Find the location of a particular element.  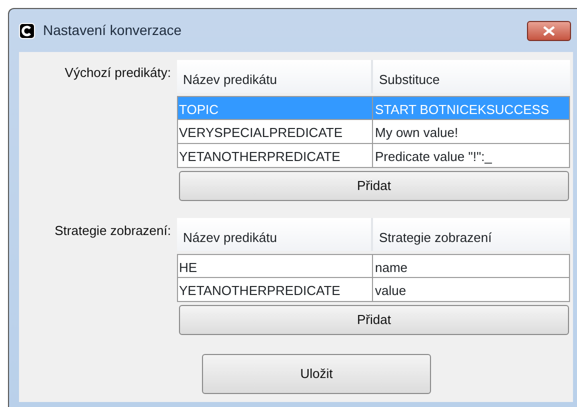

save-button: Uložit is located at coordinates (316, 374).